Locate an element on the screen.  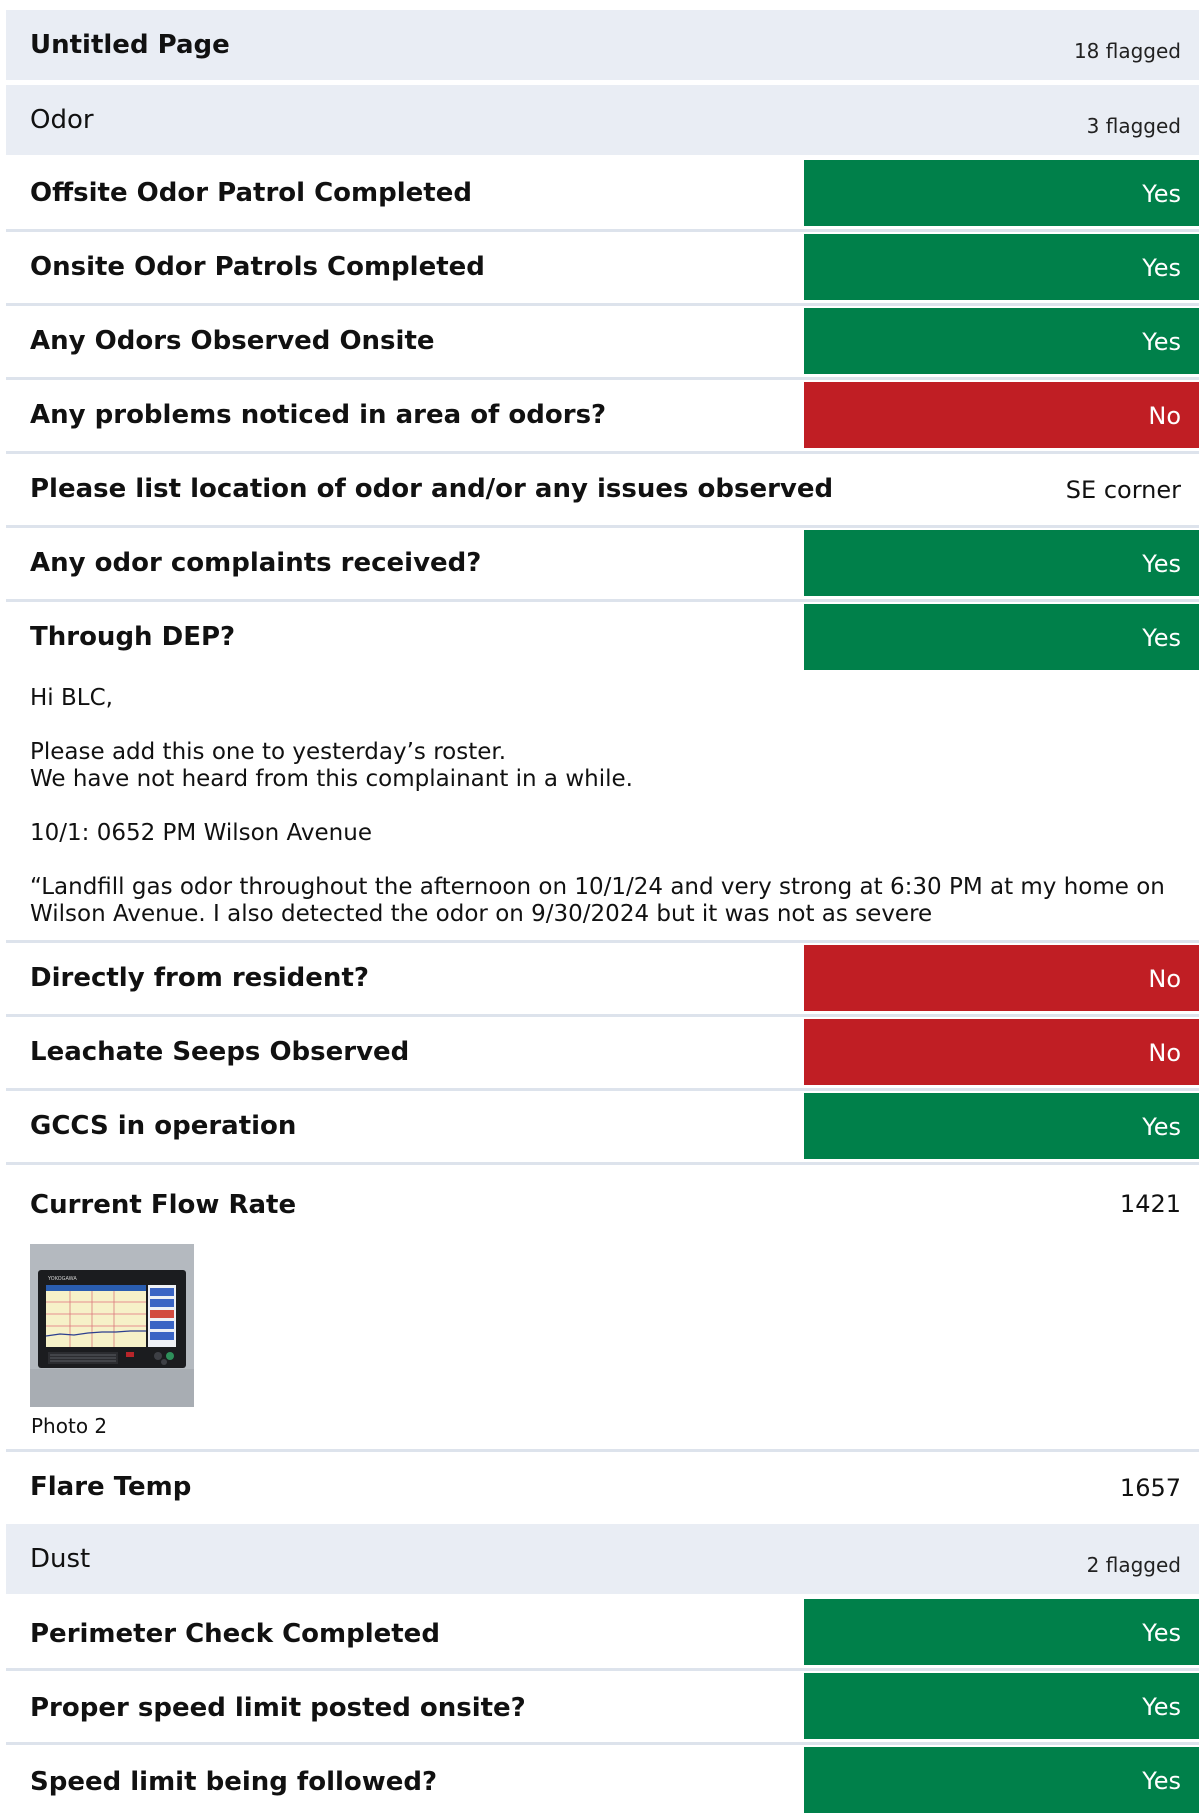
question-label: Offsite Odor Patrol Completed is located at coordinates (251, 193).